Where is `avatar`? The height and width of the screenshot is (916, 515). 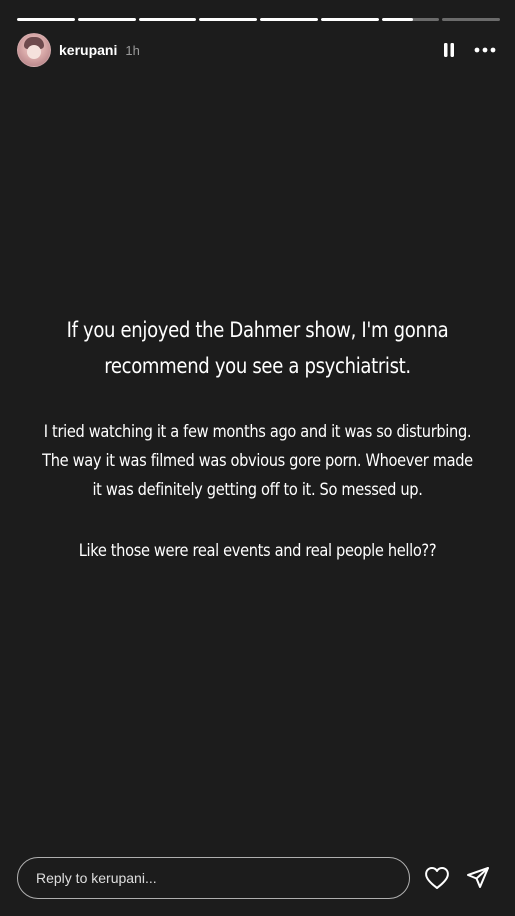
avatar is located at coordinates (34, 50).